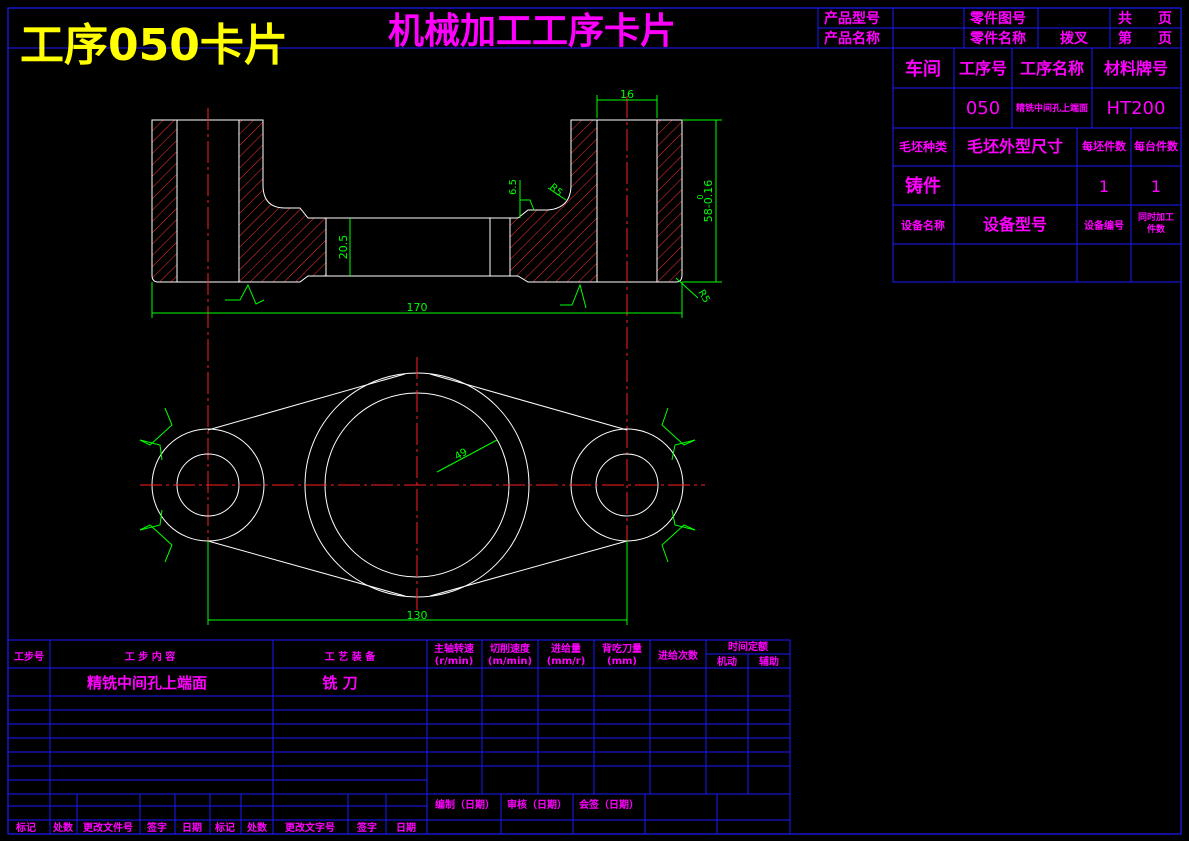  Describe the element at coordinates (339, 683) in the screenshot. I see `equipment-value: 铣 刀` at that location.